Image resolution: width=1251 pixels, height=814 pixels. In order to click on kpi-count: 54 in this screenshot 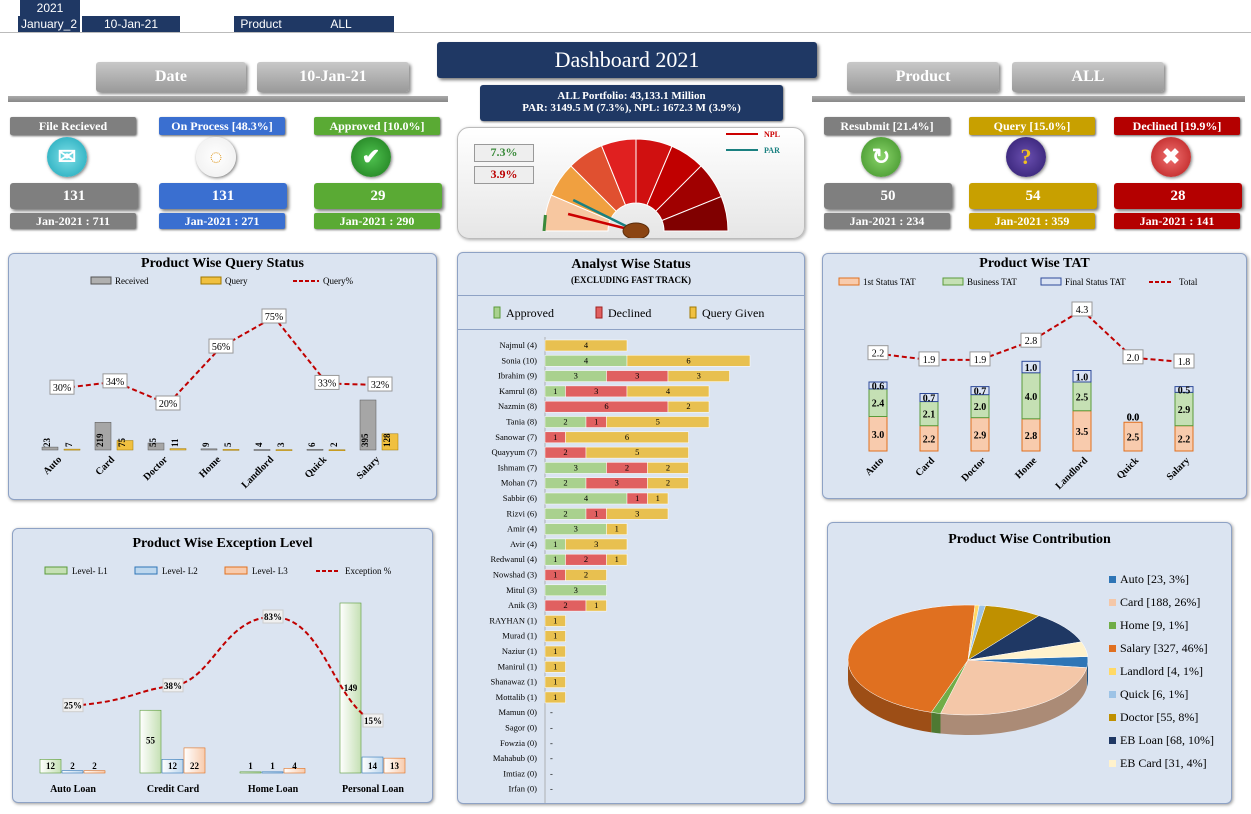, I will do `click(1033, 196)`.